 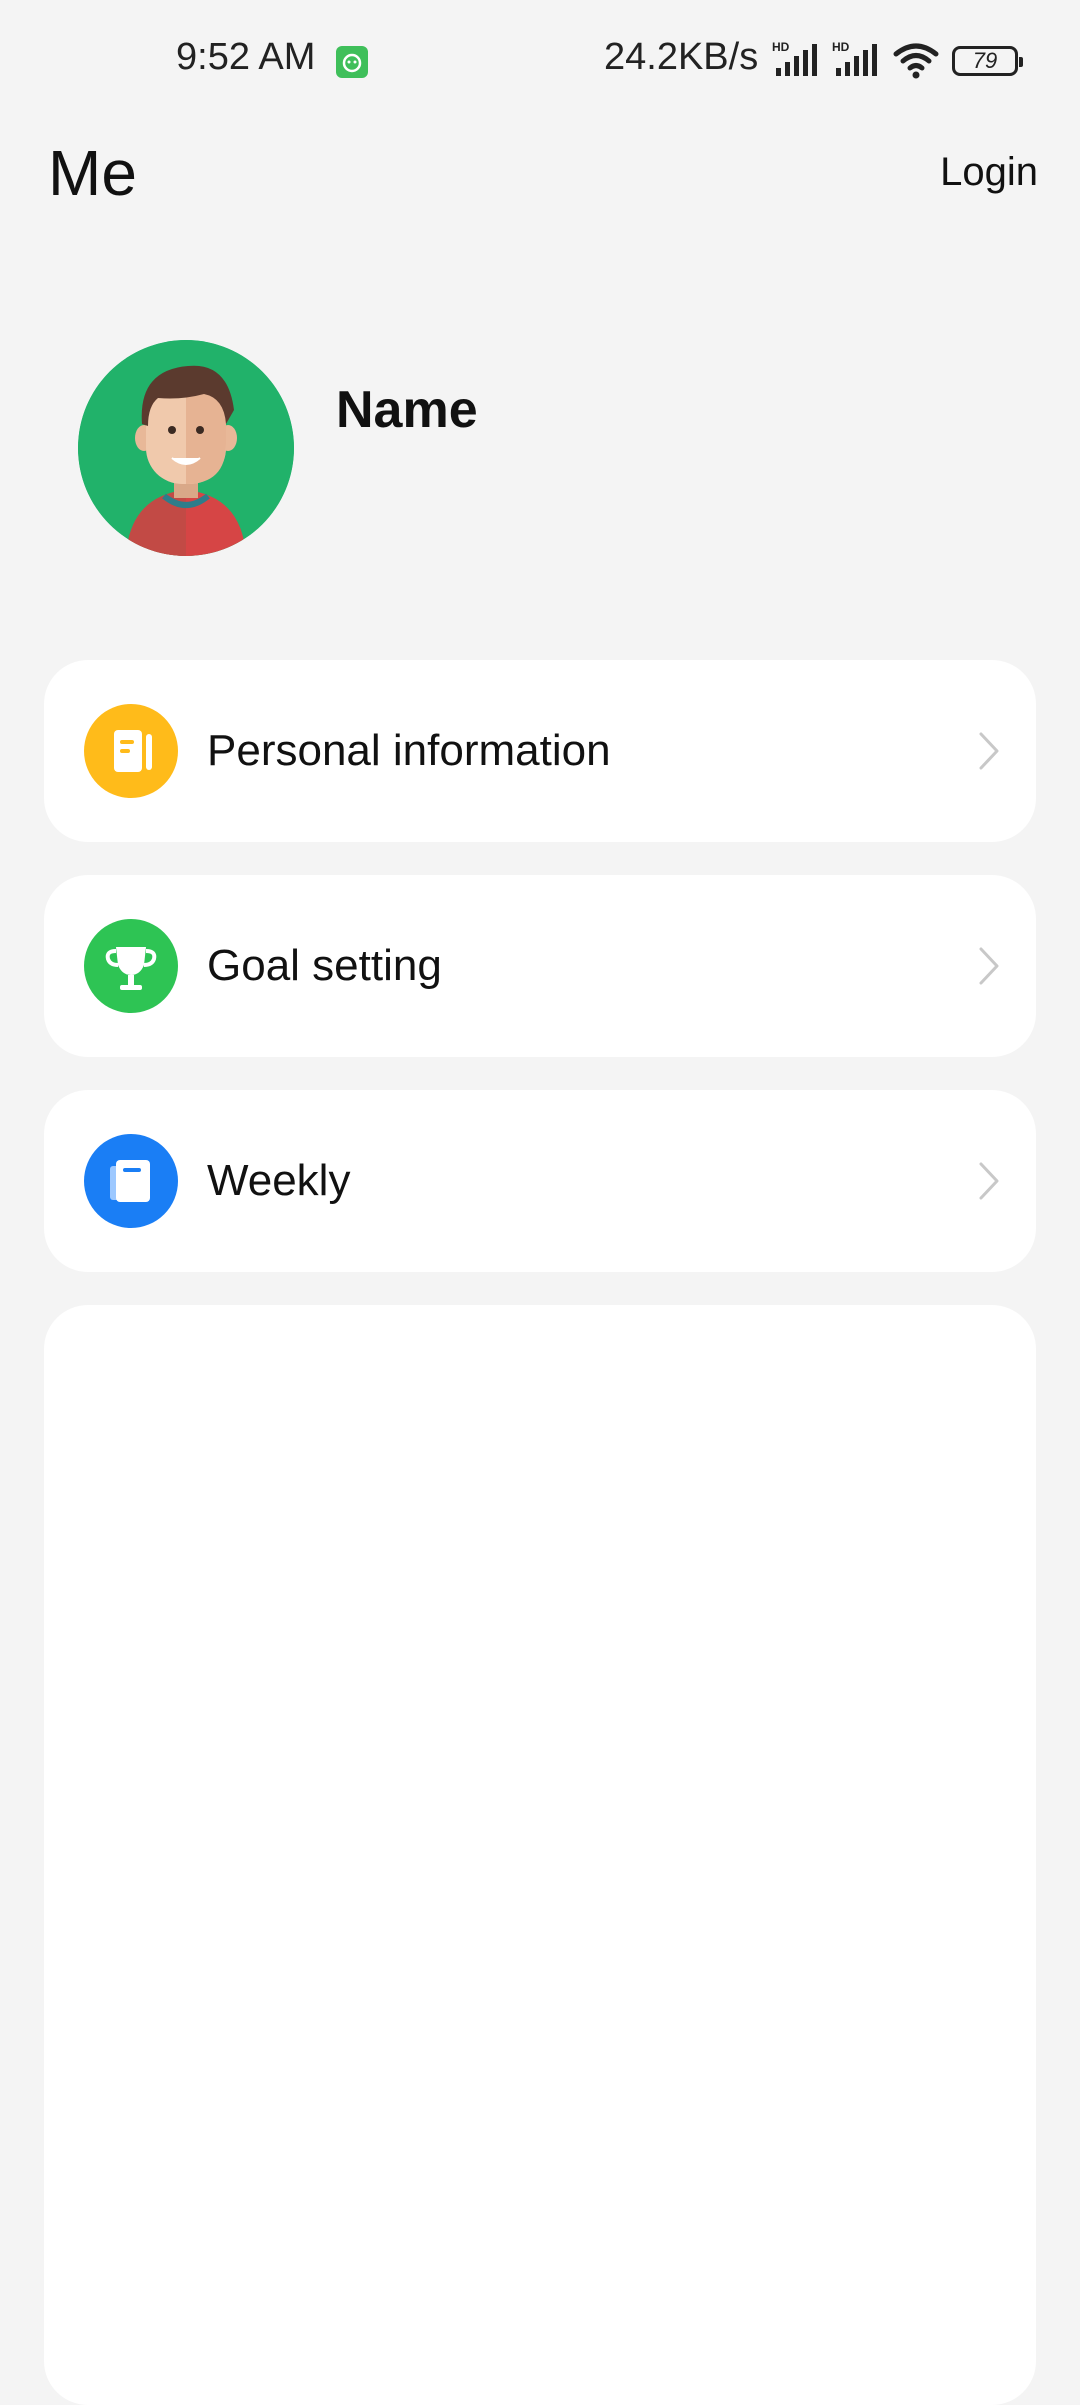 I want to click on battery-level: 79, so click(x=985, y=60).